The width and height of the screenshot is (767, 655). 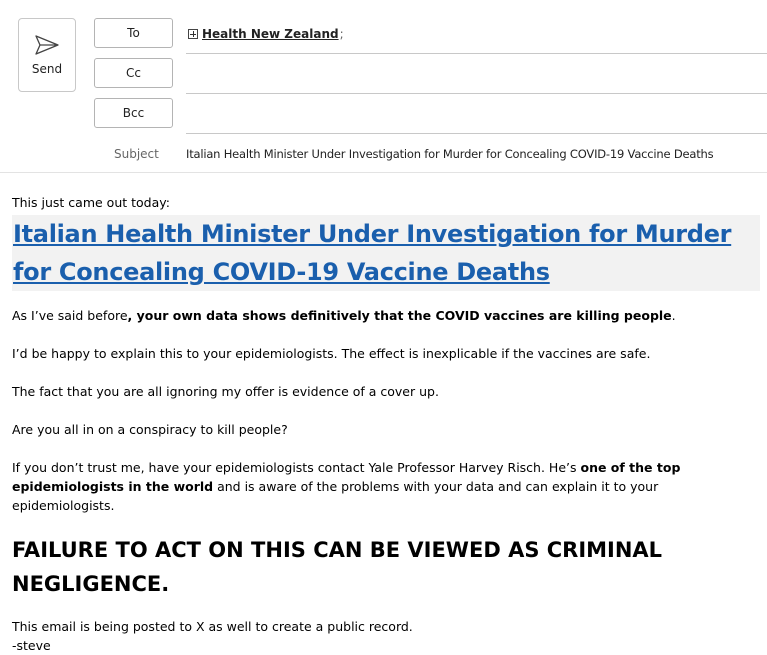 I want to click on send-icon, so click(x=47, y=45).